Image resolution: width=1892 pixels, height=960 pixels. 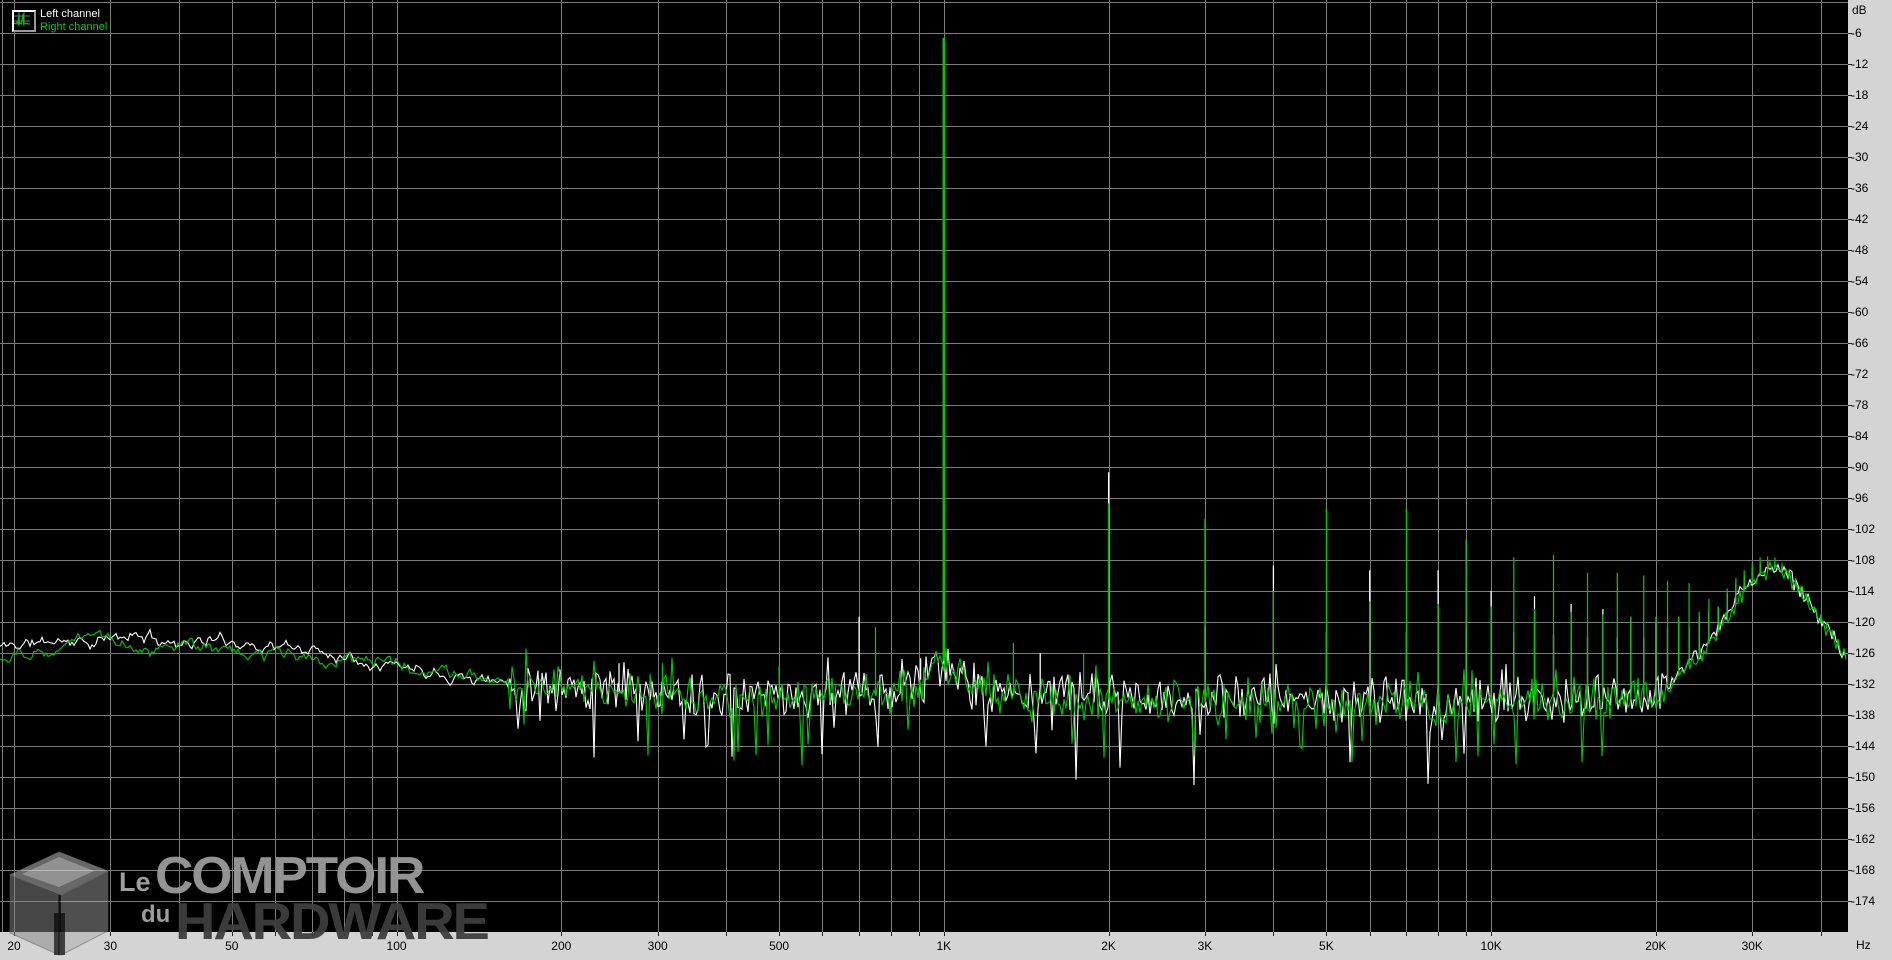 I want to click on x-tick-label: 5K, so click(x=1326, y=946).